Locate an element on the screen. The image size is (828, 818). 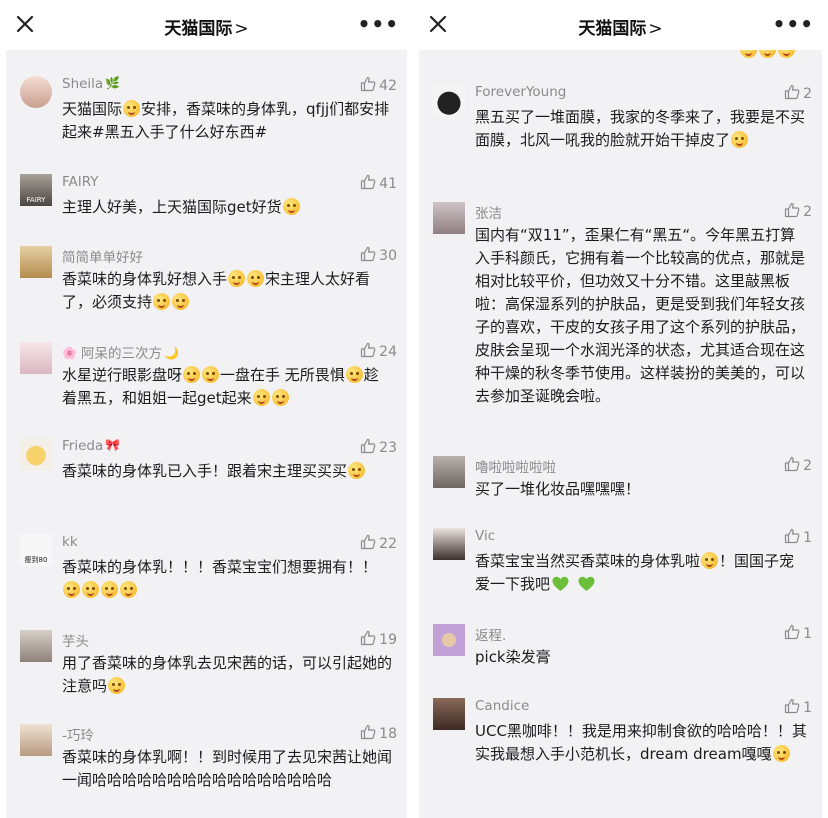
comment-username: 返程. is located at coordinates (490, 634).